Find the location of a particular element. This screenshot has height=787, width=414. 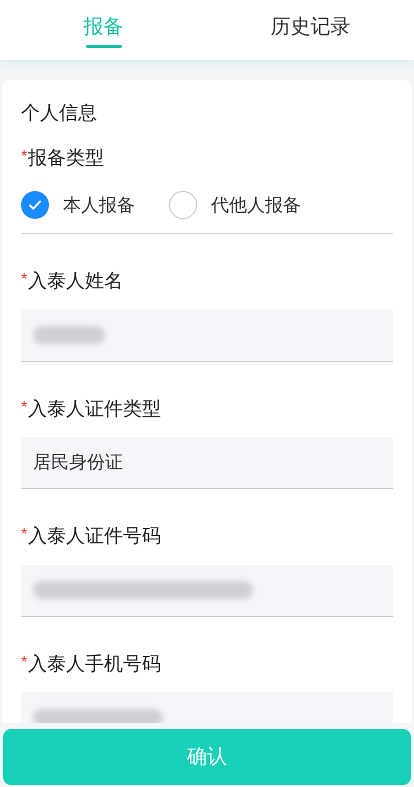

field-label: 入泰人证件号码 is located at coordinates (95, 537).